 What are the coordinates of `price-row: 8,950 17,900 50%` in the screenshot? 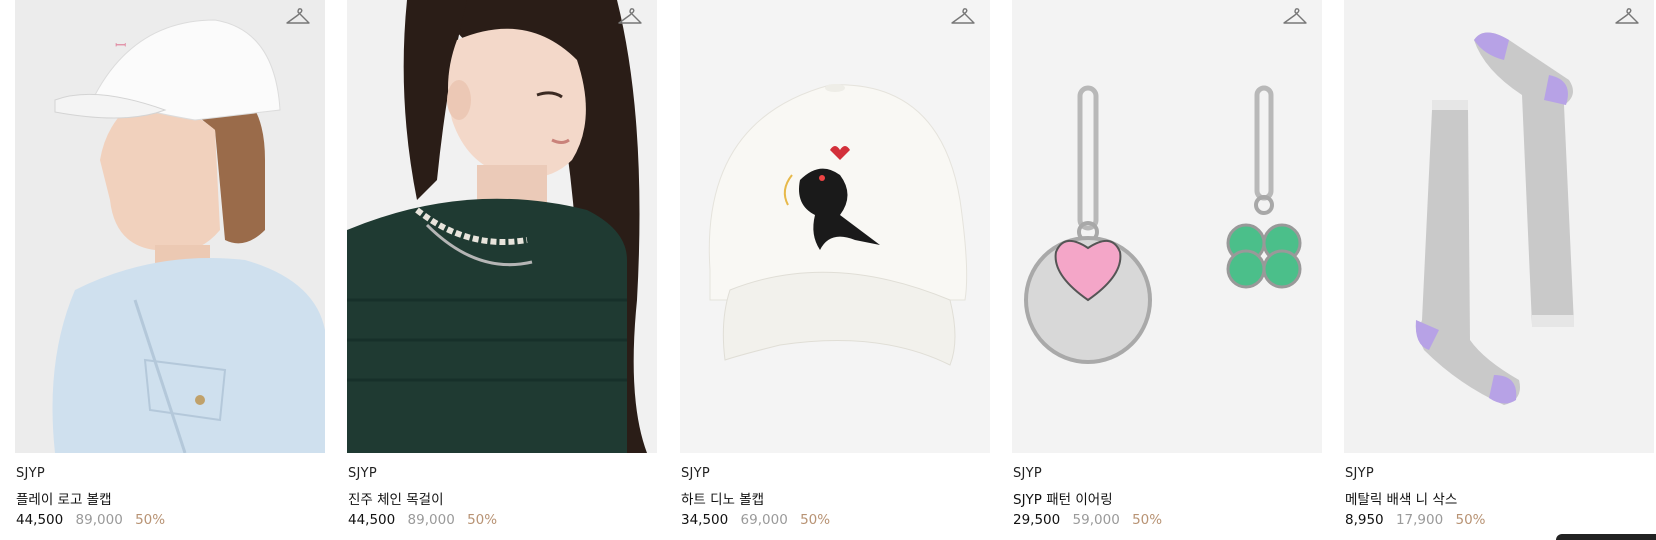 It's located at (1415, 520).